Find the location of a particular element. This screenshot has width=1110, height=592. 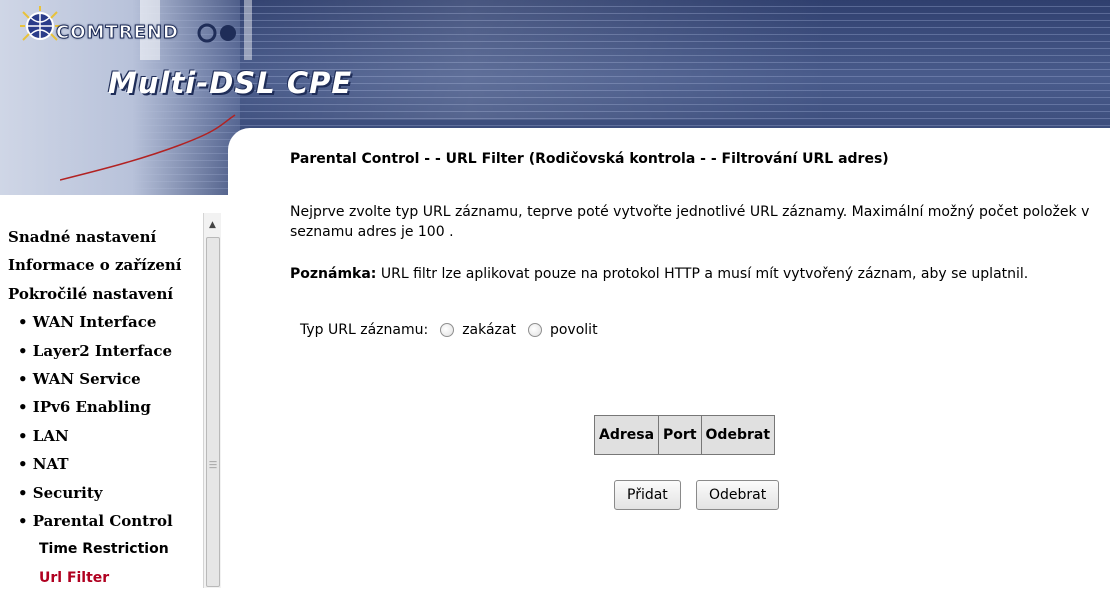

sidebar-item-nat: • NAT is located at coordinates (106, 464).